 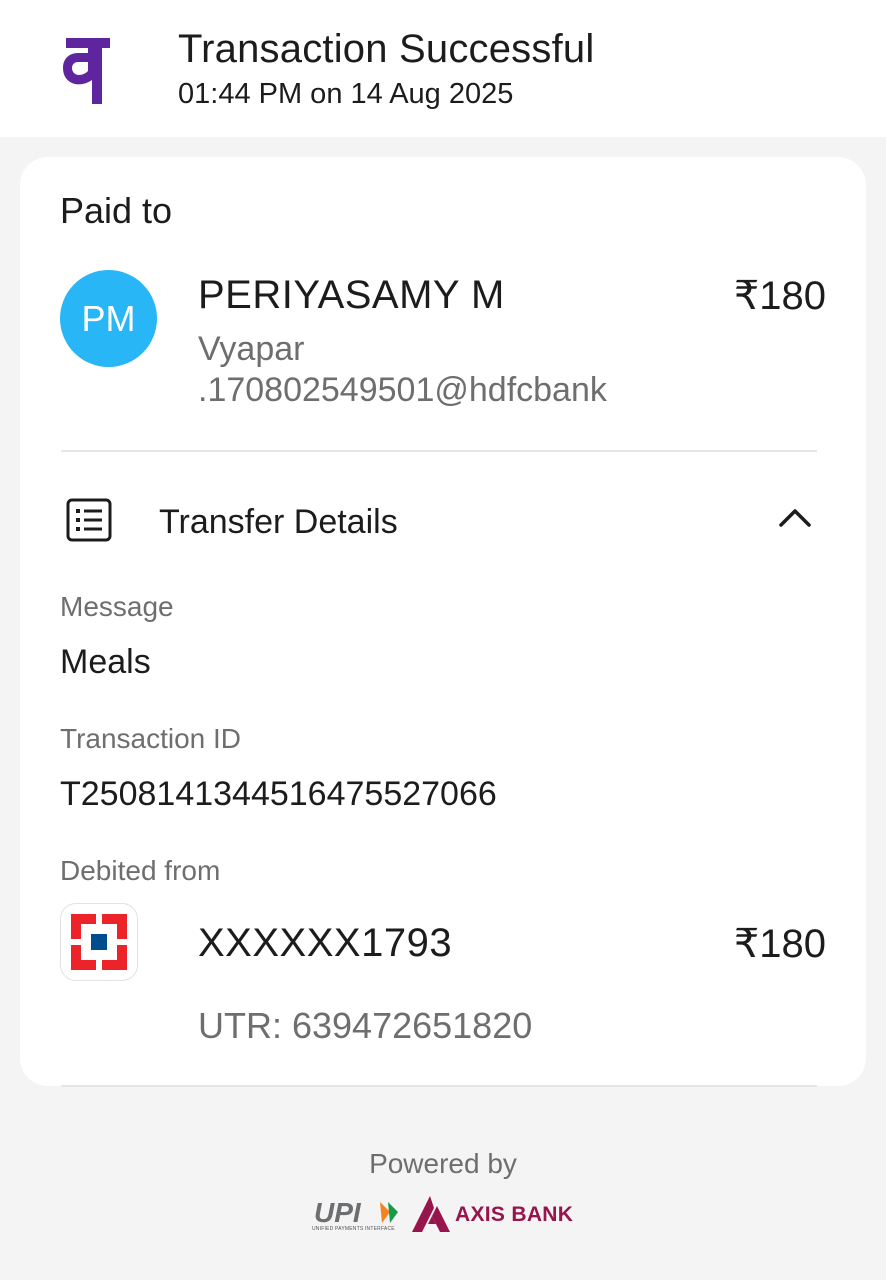 I want to click on payee-vpa: Vyapar .170802549501@hdfcbank, so click(x=402, y=369).